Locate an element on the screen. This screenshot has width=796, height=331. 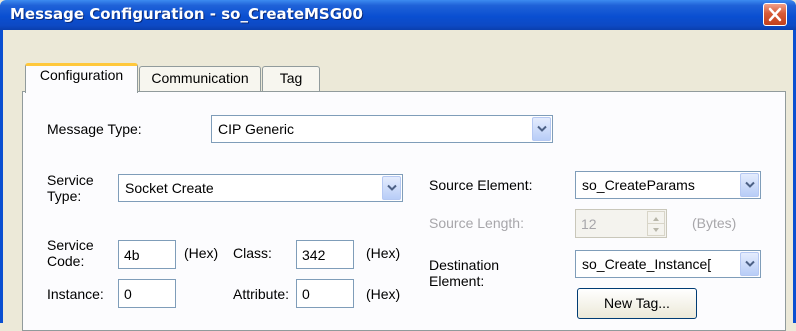
service-code-value: 4b is located at coordinates (132, 254).